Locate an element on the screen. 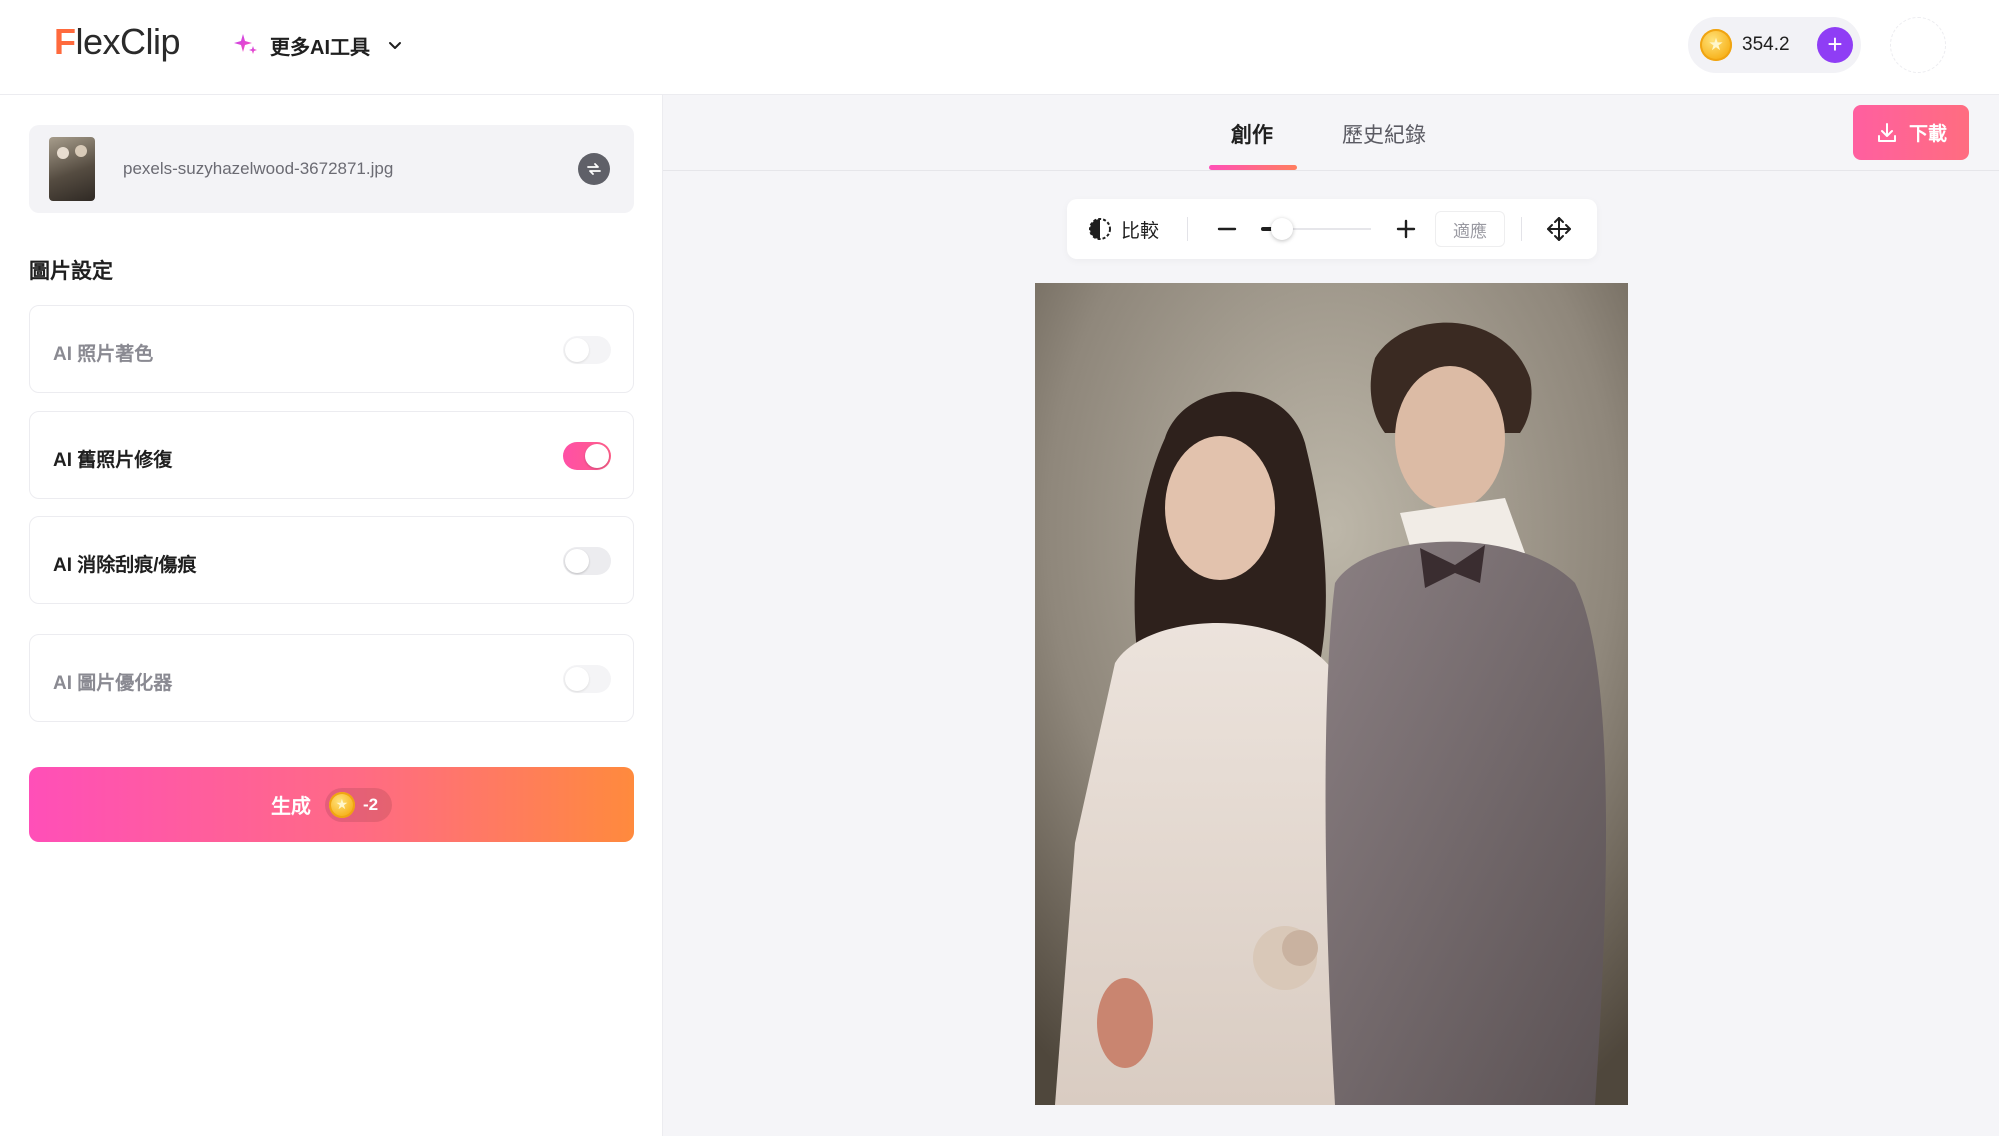 This screenshot has height=1136, width=1999. option-label: AI 消除刮痕/傷痕 is located at coordinates (125, 565).